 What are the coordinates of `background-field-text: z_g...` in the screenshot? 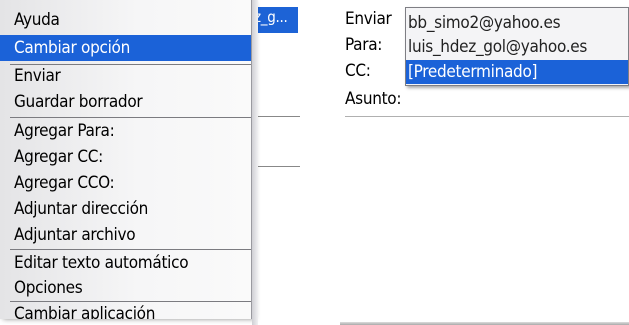 It's located at (271, 17).